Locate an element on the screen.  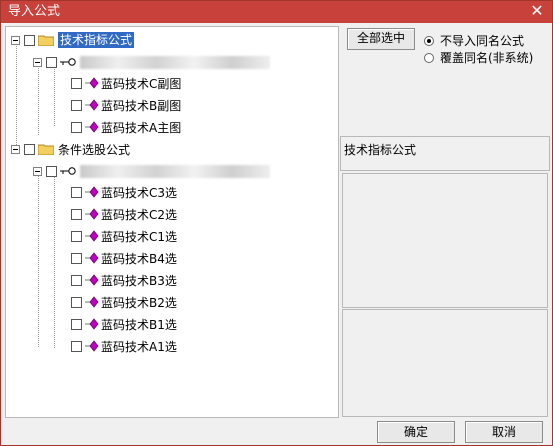
category-label-panel: 技术指标公式 is located at coordinates (445, 153).